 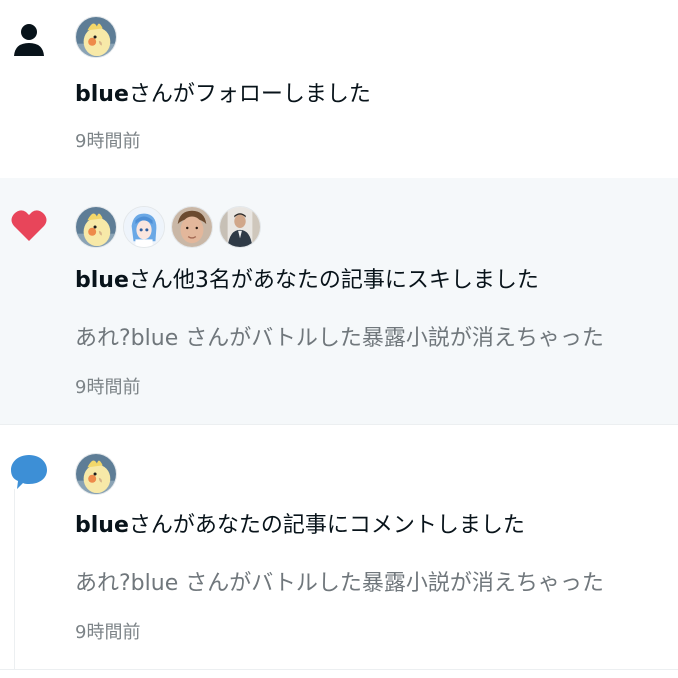 What do you see at coordinates (326, 525) in the screenshot?
I see `action-text: さんがあなたの記事にコメントしました` at bounding box center [326, 525].